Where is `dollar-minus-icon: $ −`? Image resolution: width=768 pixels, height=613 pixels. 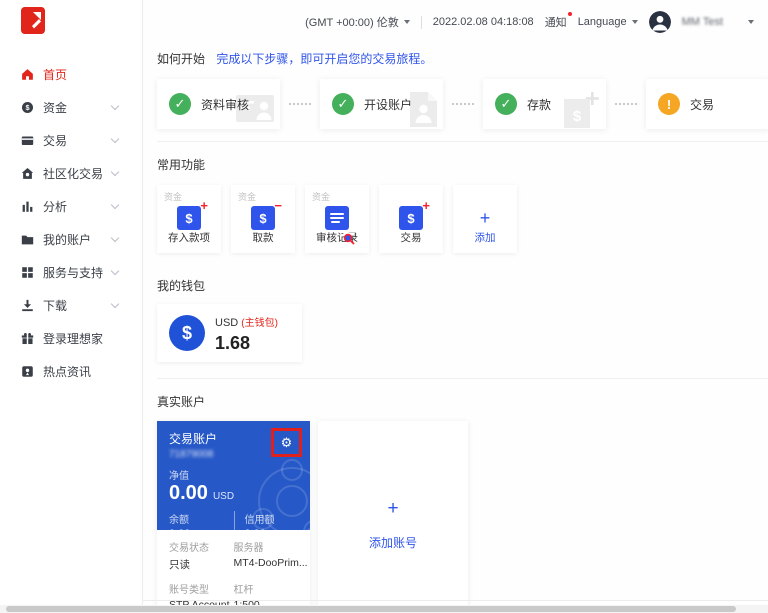
dollar-minus-icon: $ − is located at coordinates (266, 214).